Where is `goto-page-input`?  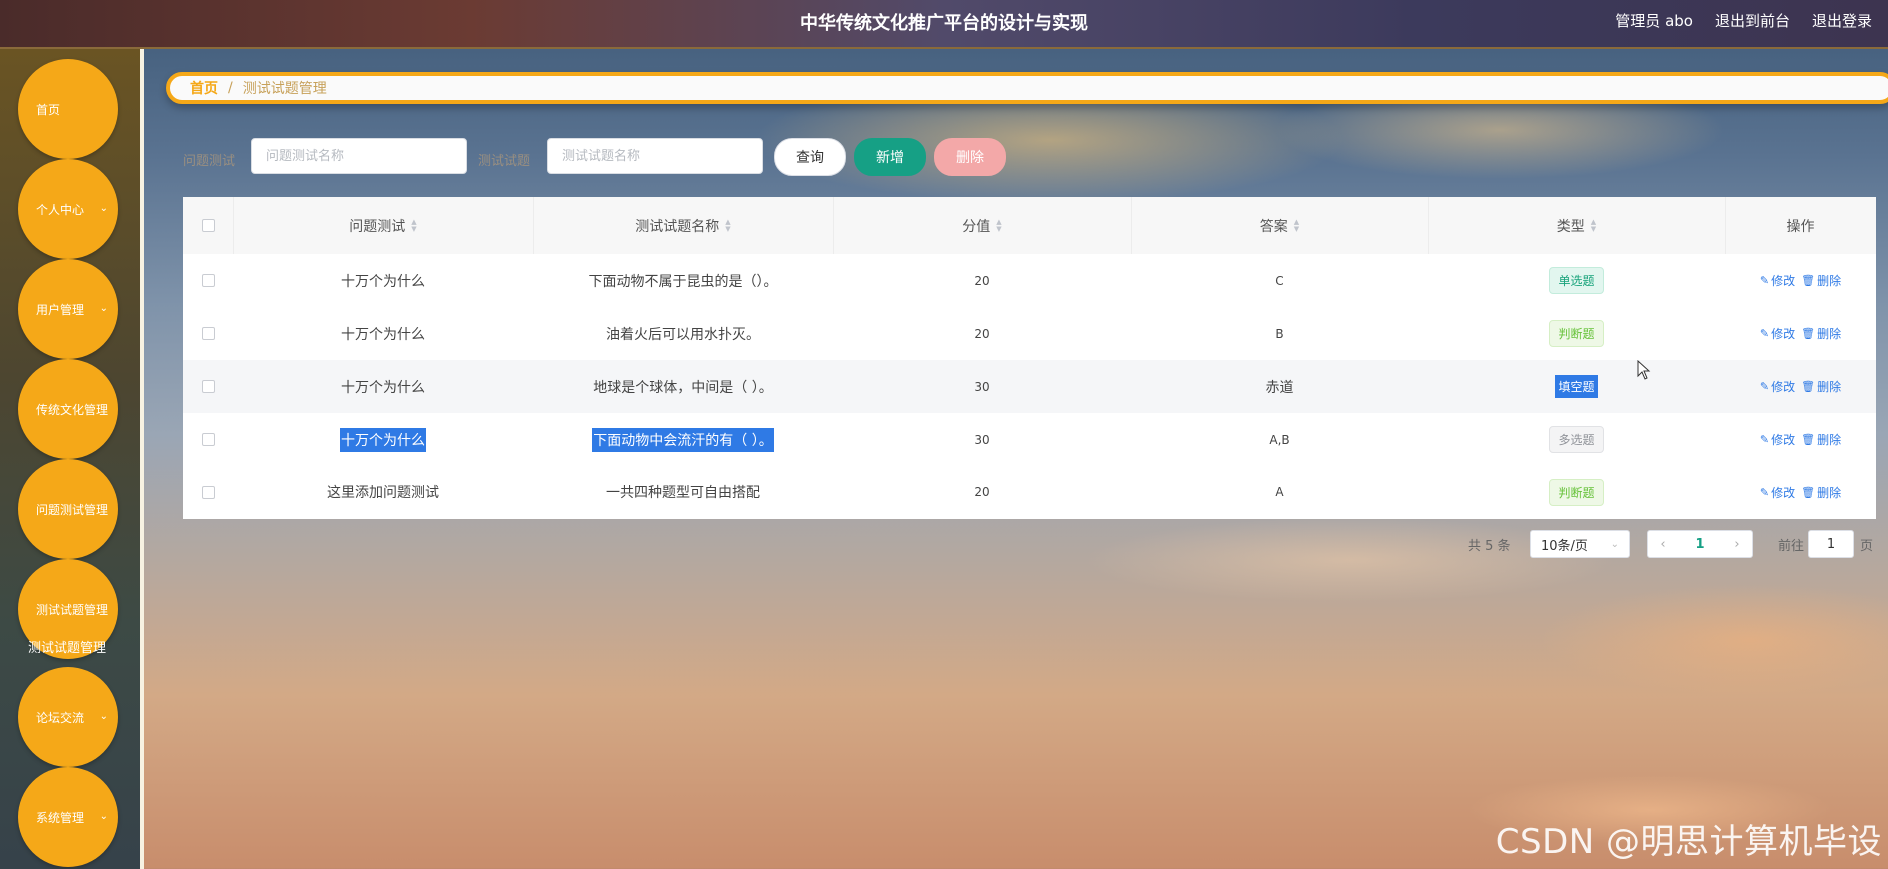
goto-page-input is located at coordinates (1831, 544).